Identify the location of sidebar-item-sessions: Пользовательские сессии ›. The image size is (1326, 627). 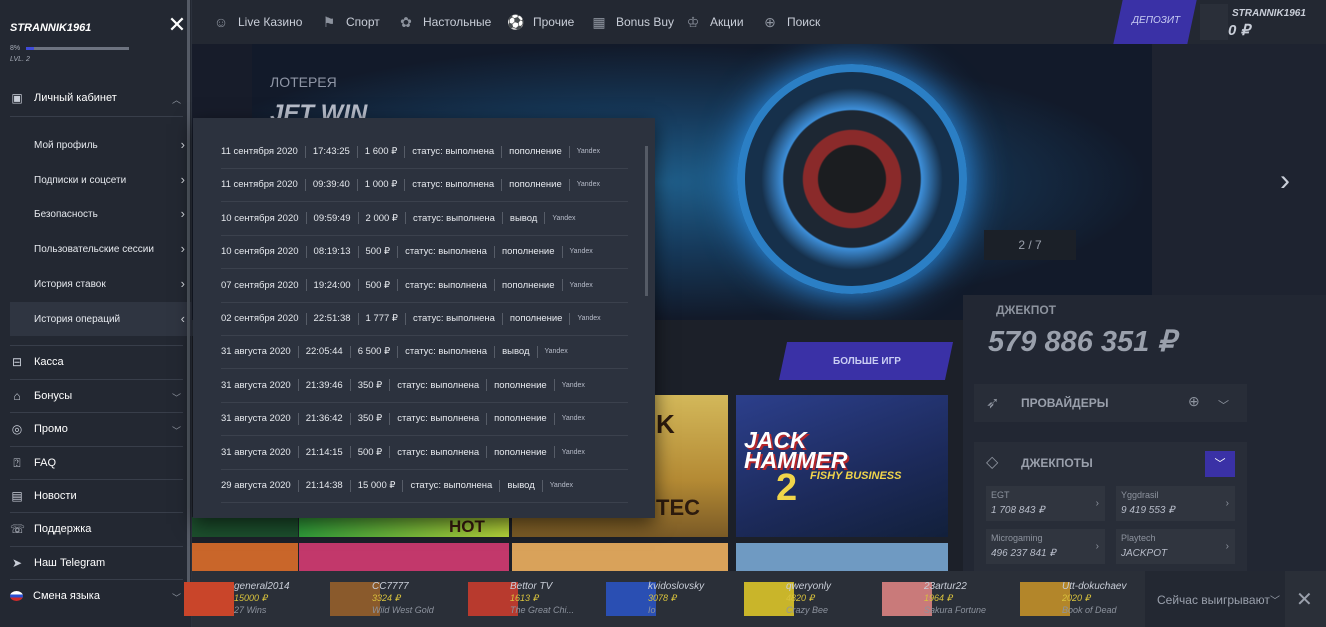
(101, 249).